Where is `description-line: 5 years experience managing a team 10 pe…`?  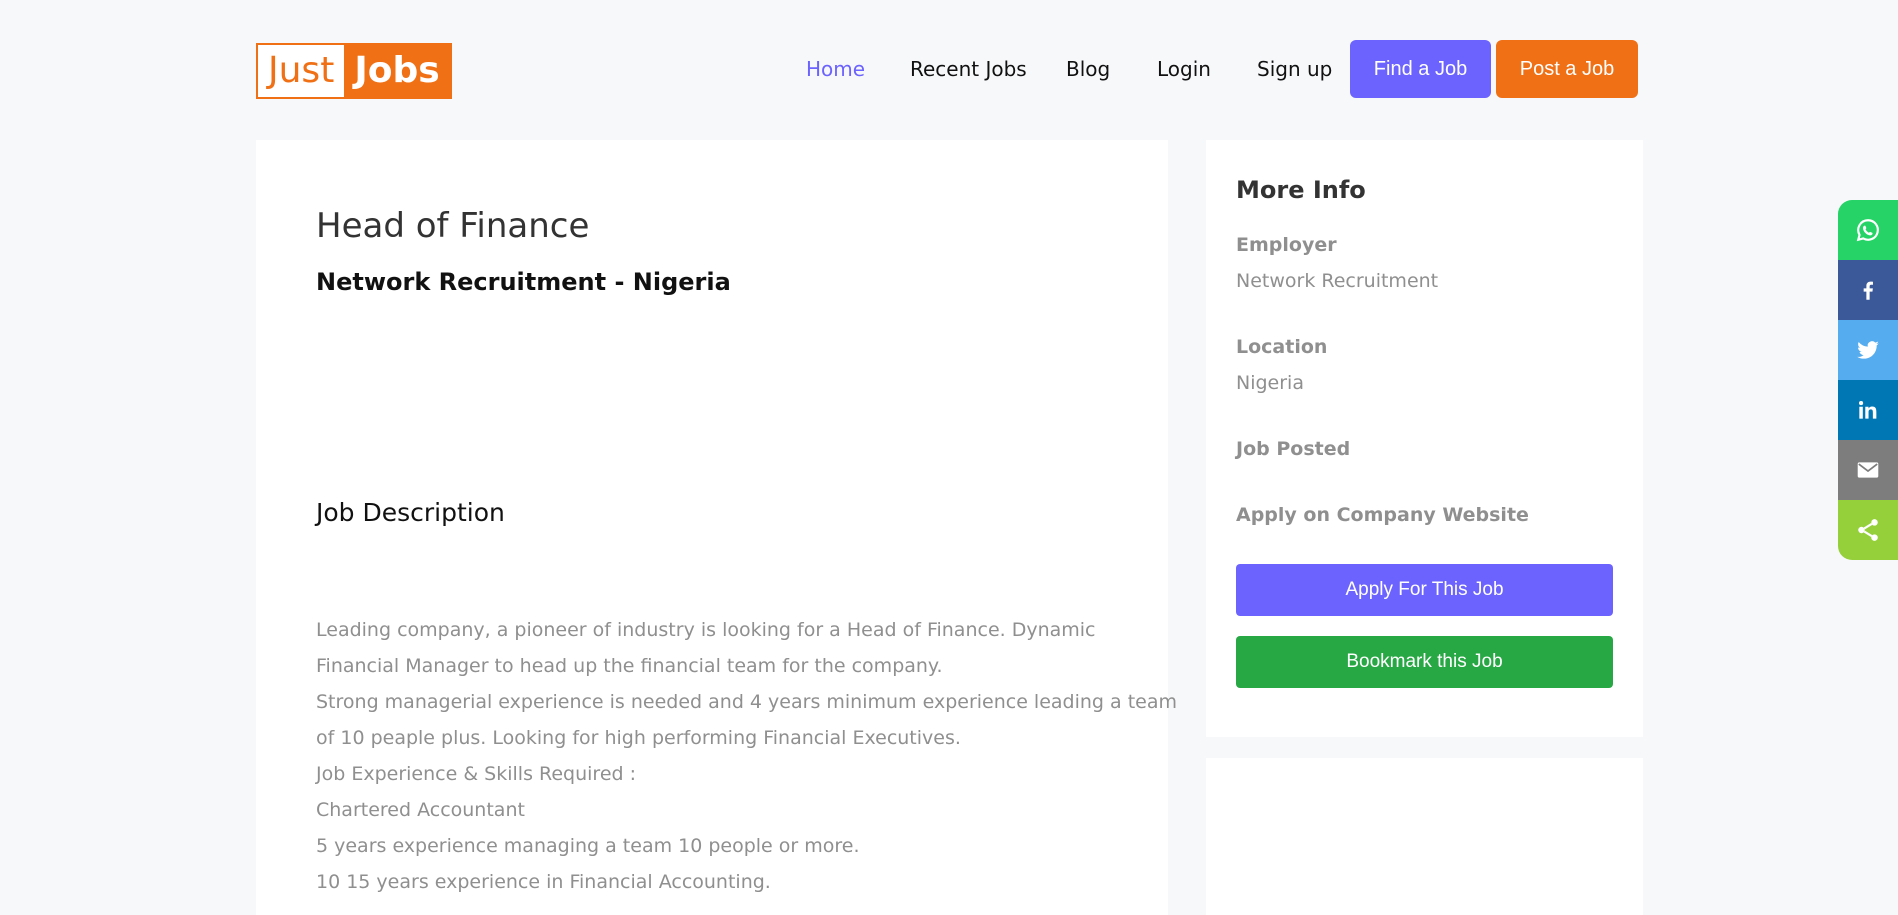 description-line: 5 years experience managing a team 10 pe… is located at coordinates (588, 846).